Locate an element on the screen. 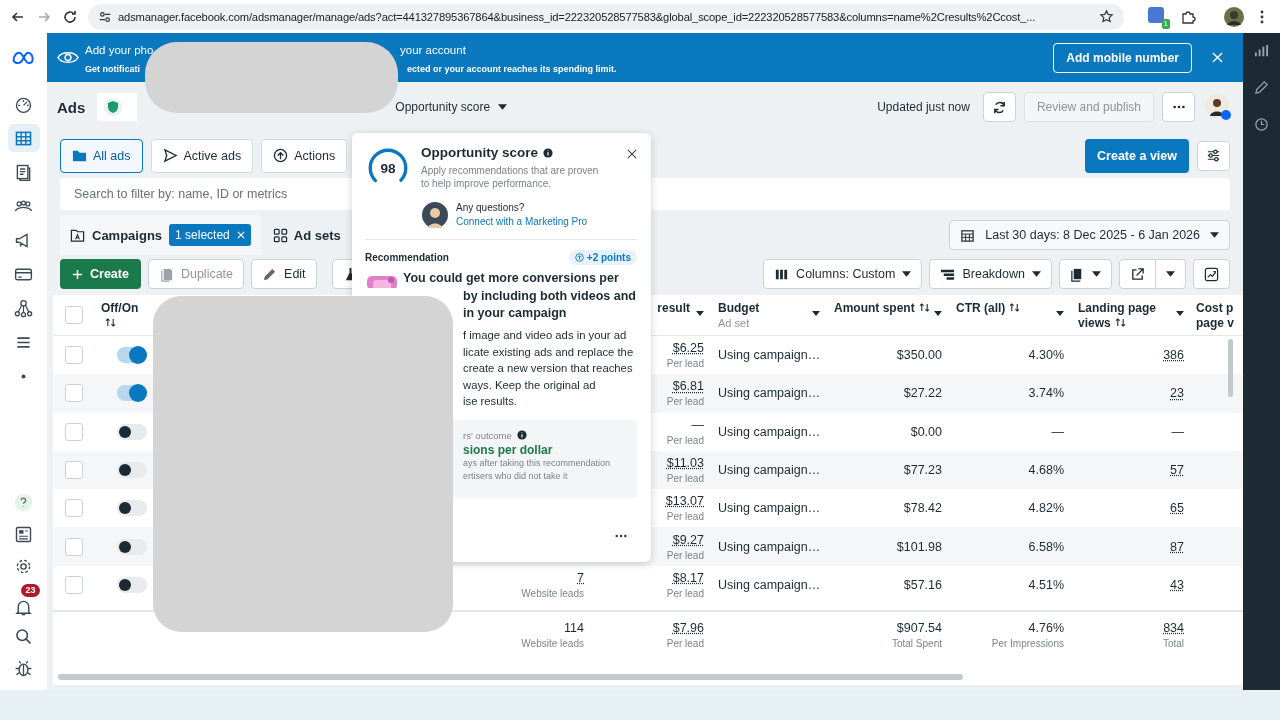 The image size is (1280, 720). section-title: Recommendation is located at coordinates (407, 257).